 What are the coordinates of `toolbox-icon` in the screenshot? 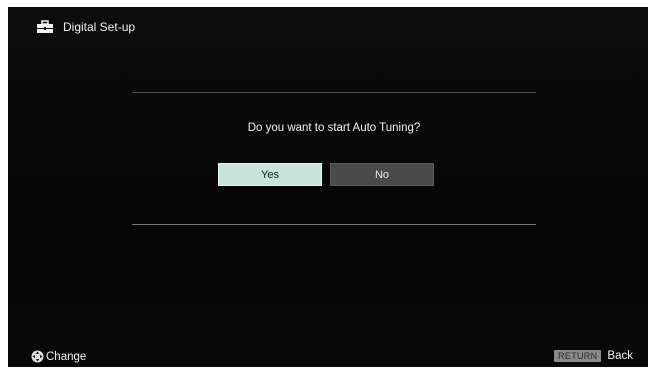 It's located at (45, 27).